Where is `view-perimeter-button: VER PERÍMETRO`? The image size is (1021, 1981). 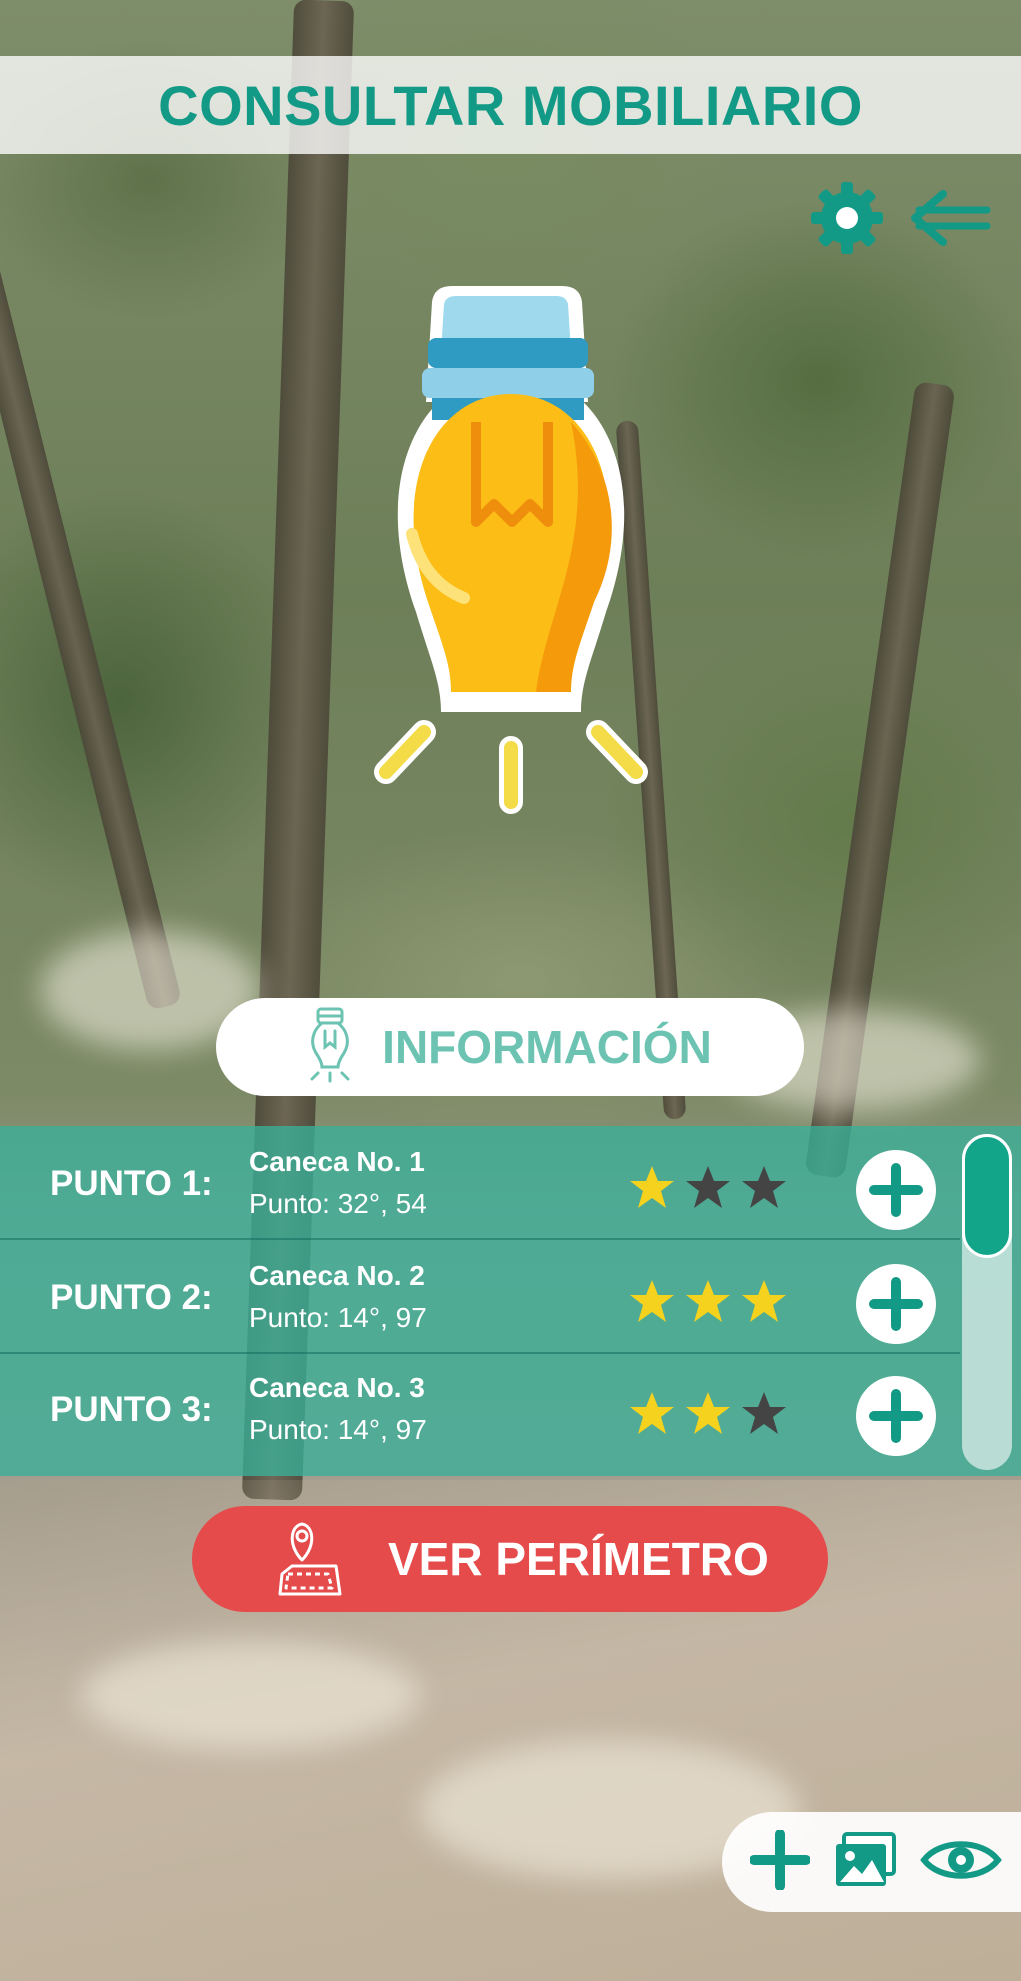
view-perimeter-button: VER PERÍMETRO is located at coordinates (510, 1559).